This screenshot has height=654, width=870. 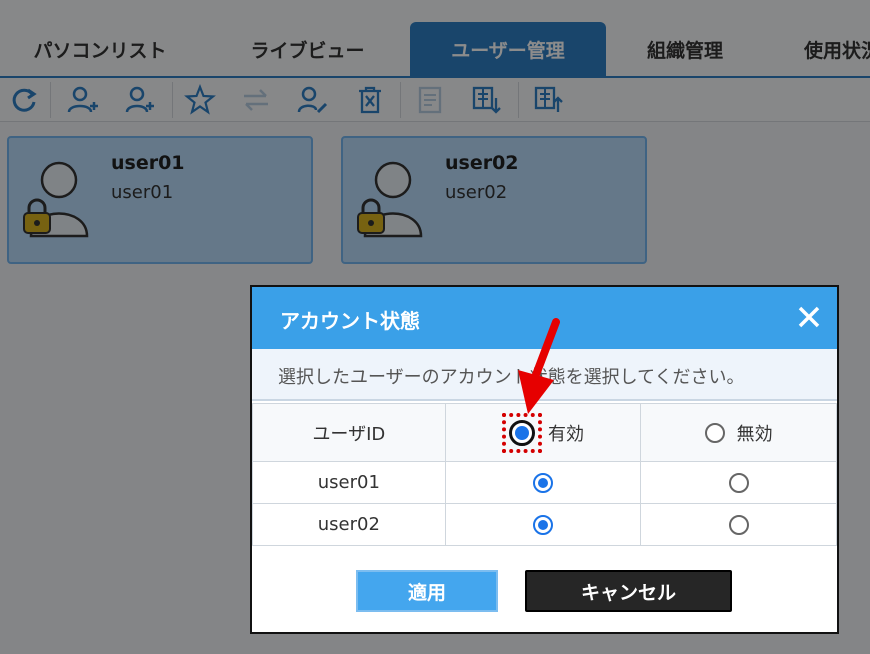 What do you see at coordinates (349, 482) in the screenshot?
I see `row-user-id: user01` at bounding box center [349, 482].